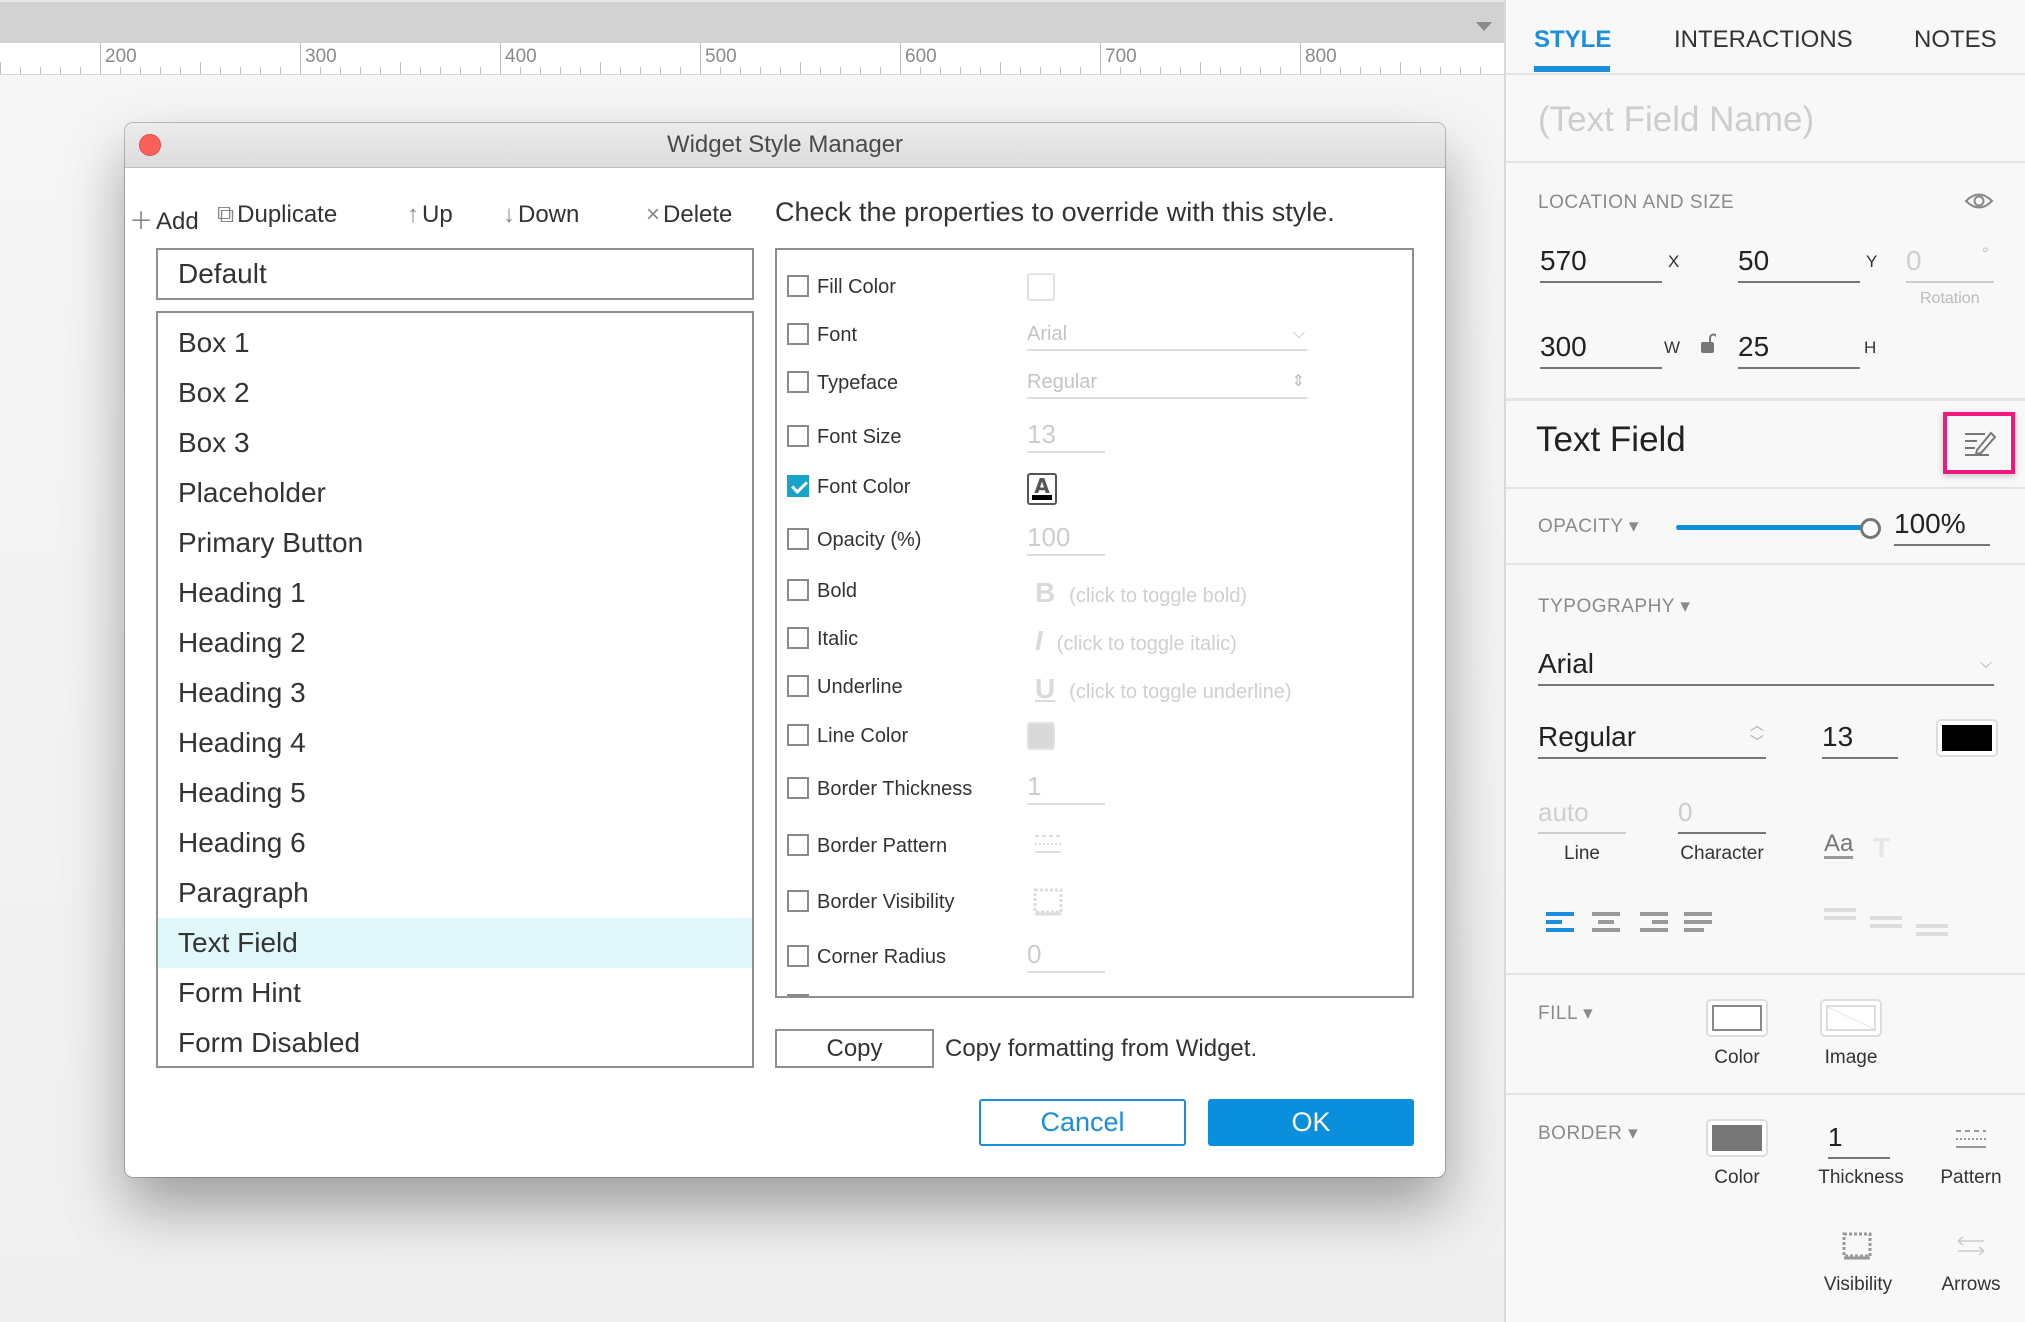  What do you see at coordinates (1588, 526) in the screenshot?
I see `opacity-heading: OPACITY ▾` at bounding box center [1588, 526].